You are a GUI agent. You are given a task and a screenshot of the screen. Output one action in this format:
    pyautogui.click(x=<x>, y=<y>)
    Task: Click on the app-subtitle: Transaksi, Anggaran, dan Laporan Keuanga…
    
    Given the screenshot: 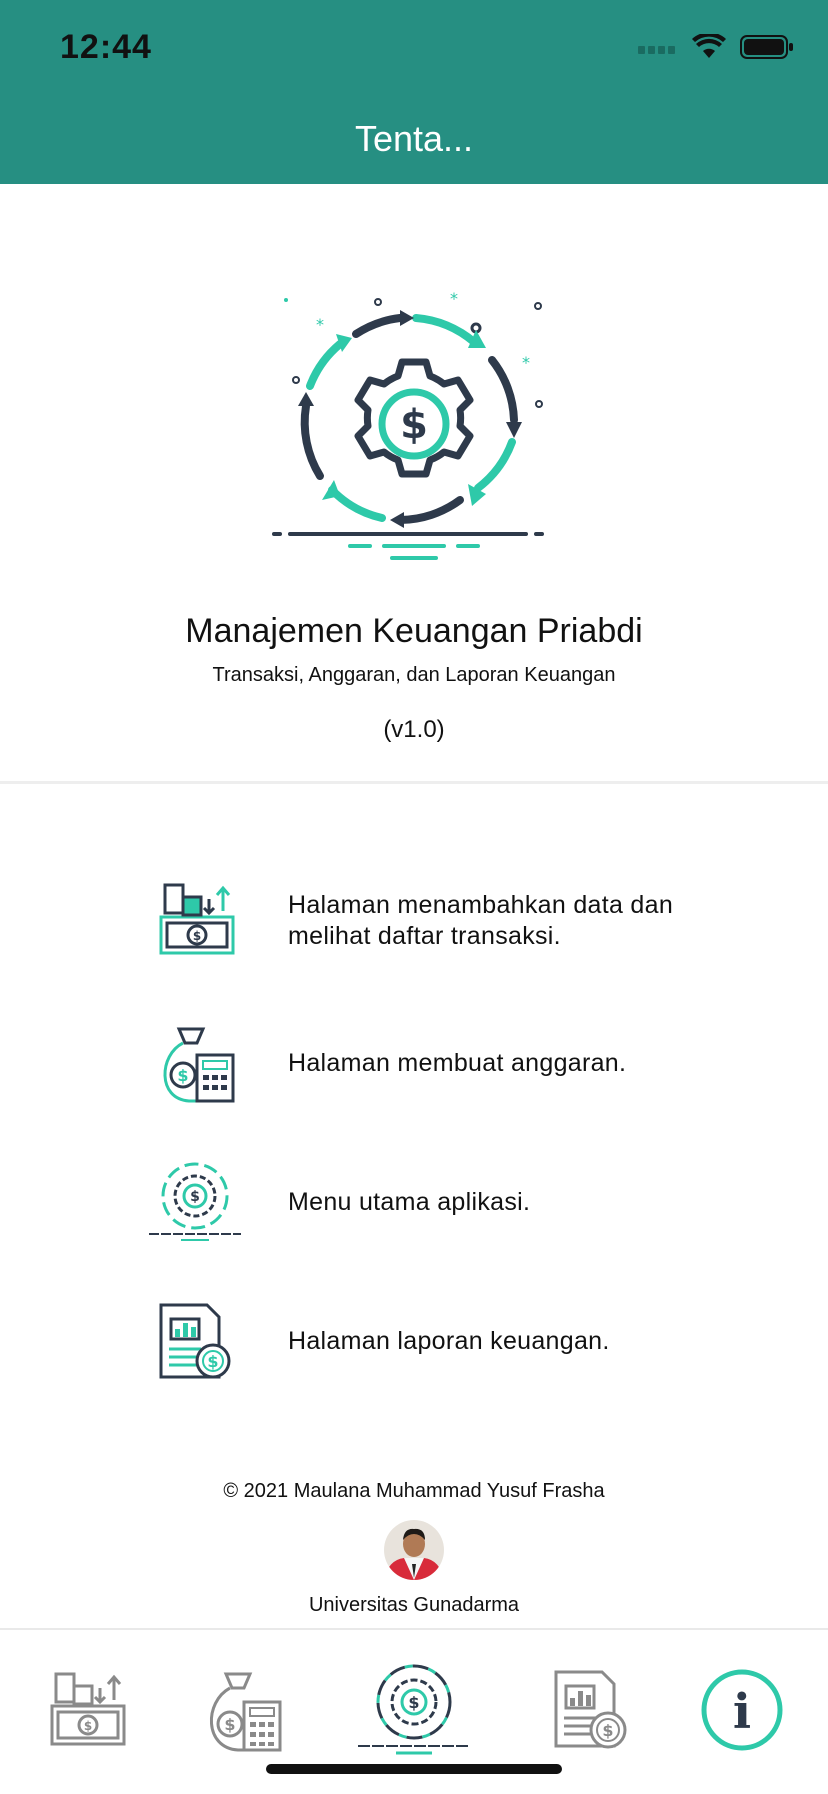 What is the action you would take?
    pyautogui.click(x=414, y=675)
    